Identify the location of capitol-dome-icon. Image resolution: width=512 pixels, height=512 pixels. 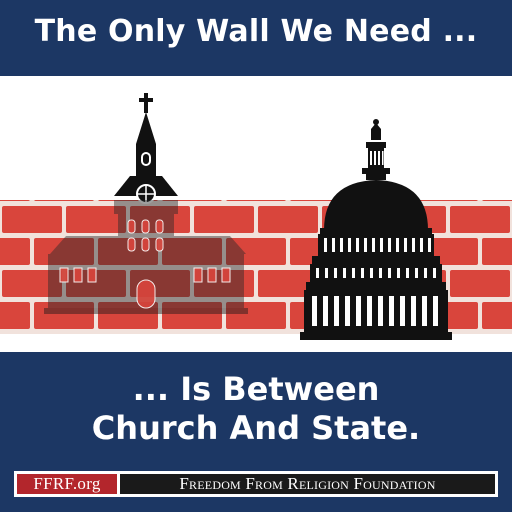
(376, 229).